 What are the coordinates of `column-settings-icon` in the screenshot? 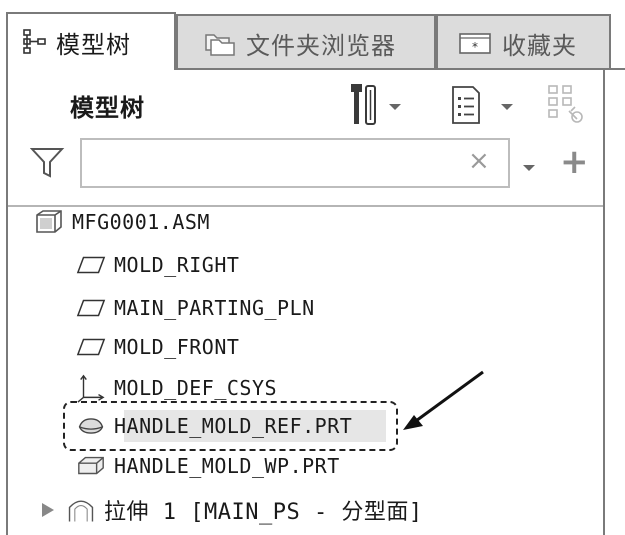 It's located at (565, 108).